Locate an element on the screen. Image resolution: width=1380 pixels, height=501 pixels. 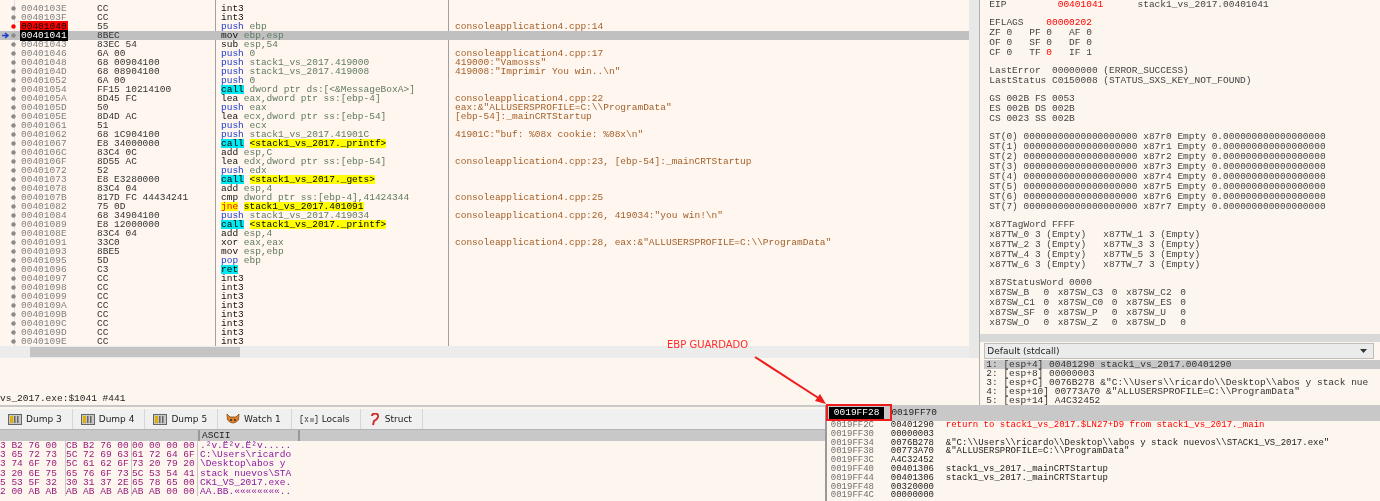
value-cell-text: 00401306 is located at coordinates (912, 469).